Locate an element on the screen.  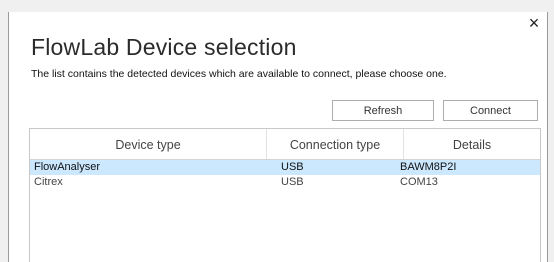
column-header-device-type: Device type is located at coordinates (148, 145).